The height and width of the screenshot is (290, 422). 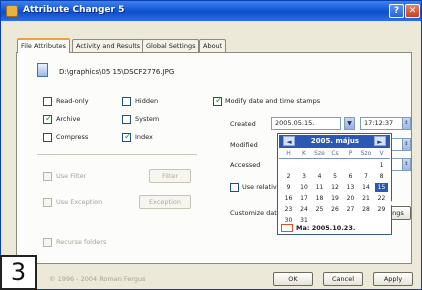 I want to click on customize-date-label: Customize date, so click(x=255, y=213).